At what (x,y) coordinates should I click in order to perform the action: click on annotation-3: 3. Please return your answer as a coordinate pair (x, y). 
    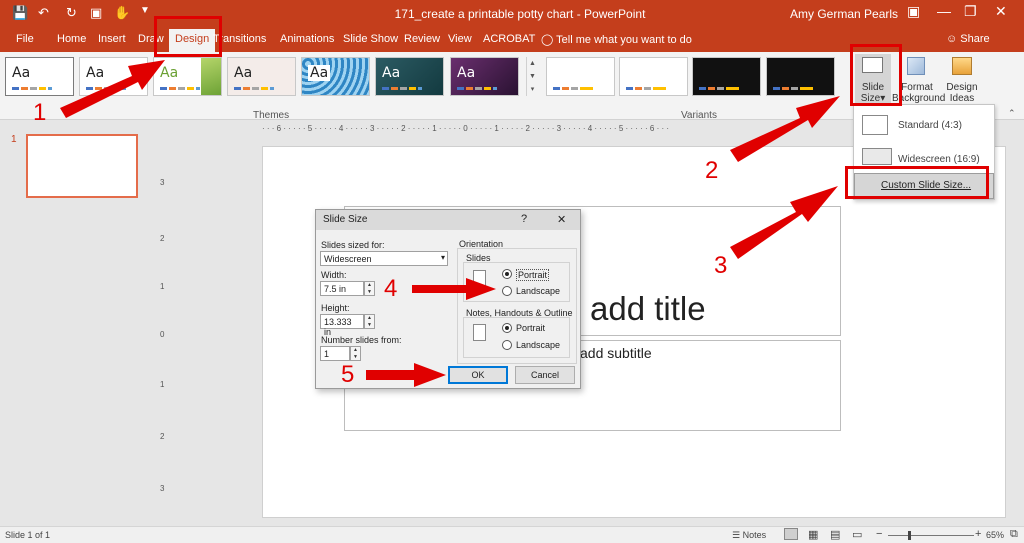
    Looking at the image, I should click on (721, 265).